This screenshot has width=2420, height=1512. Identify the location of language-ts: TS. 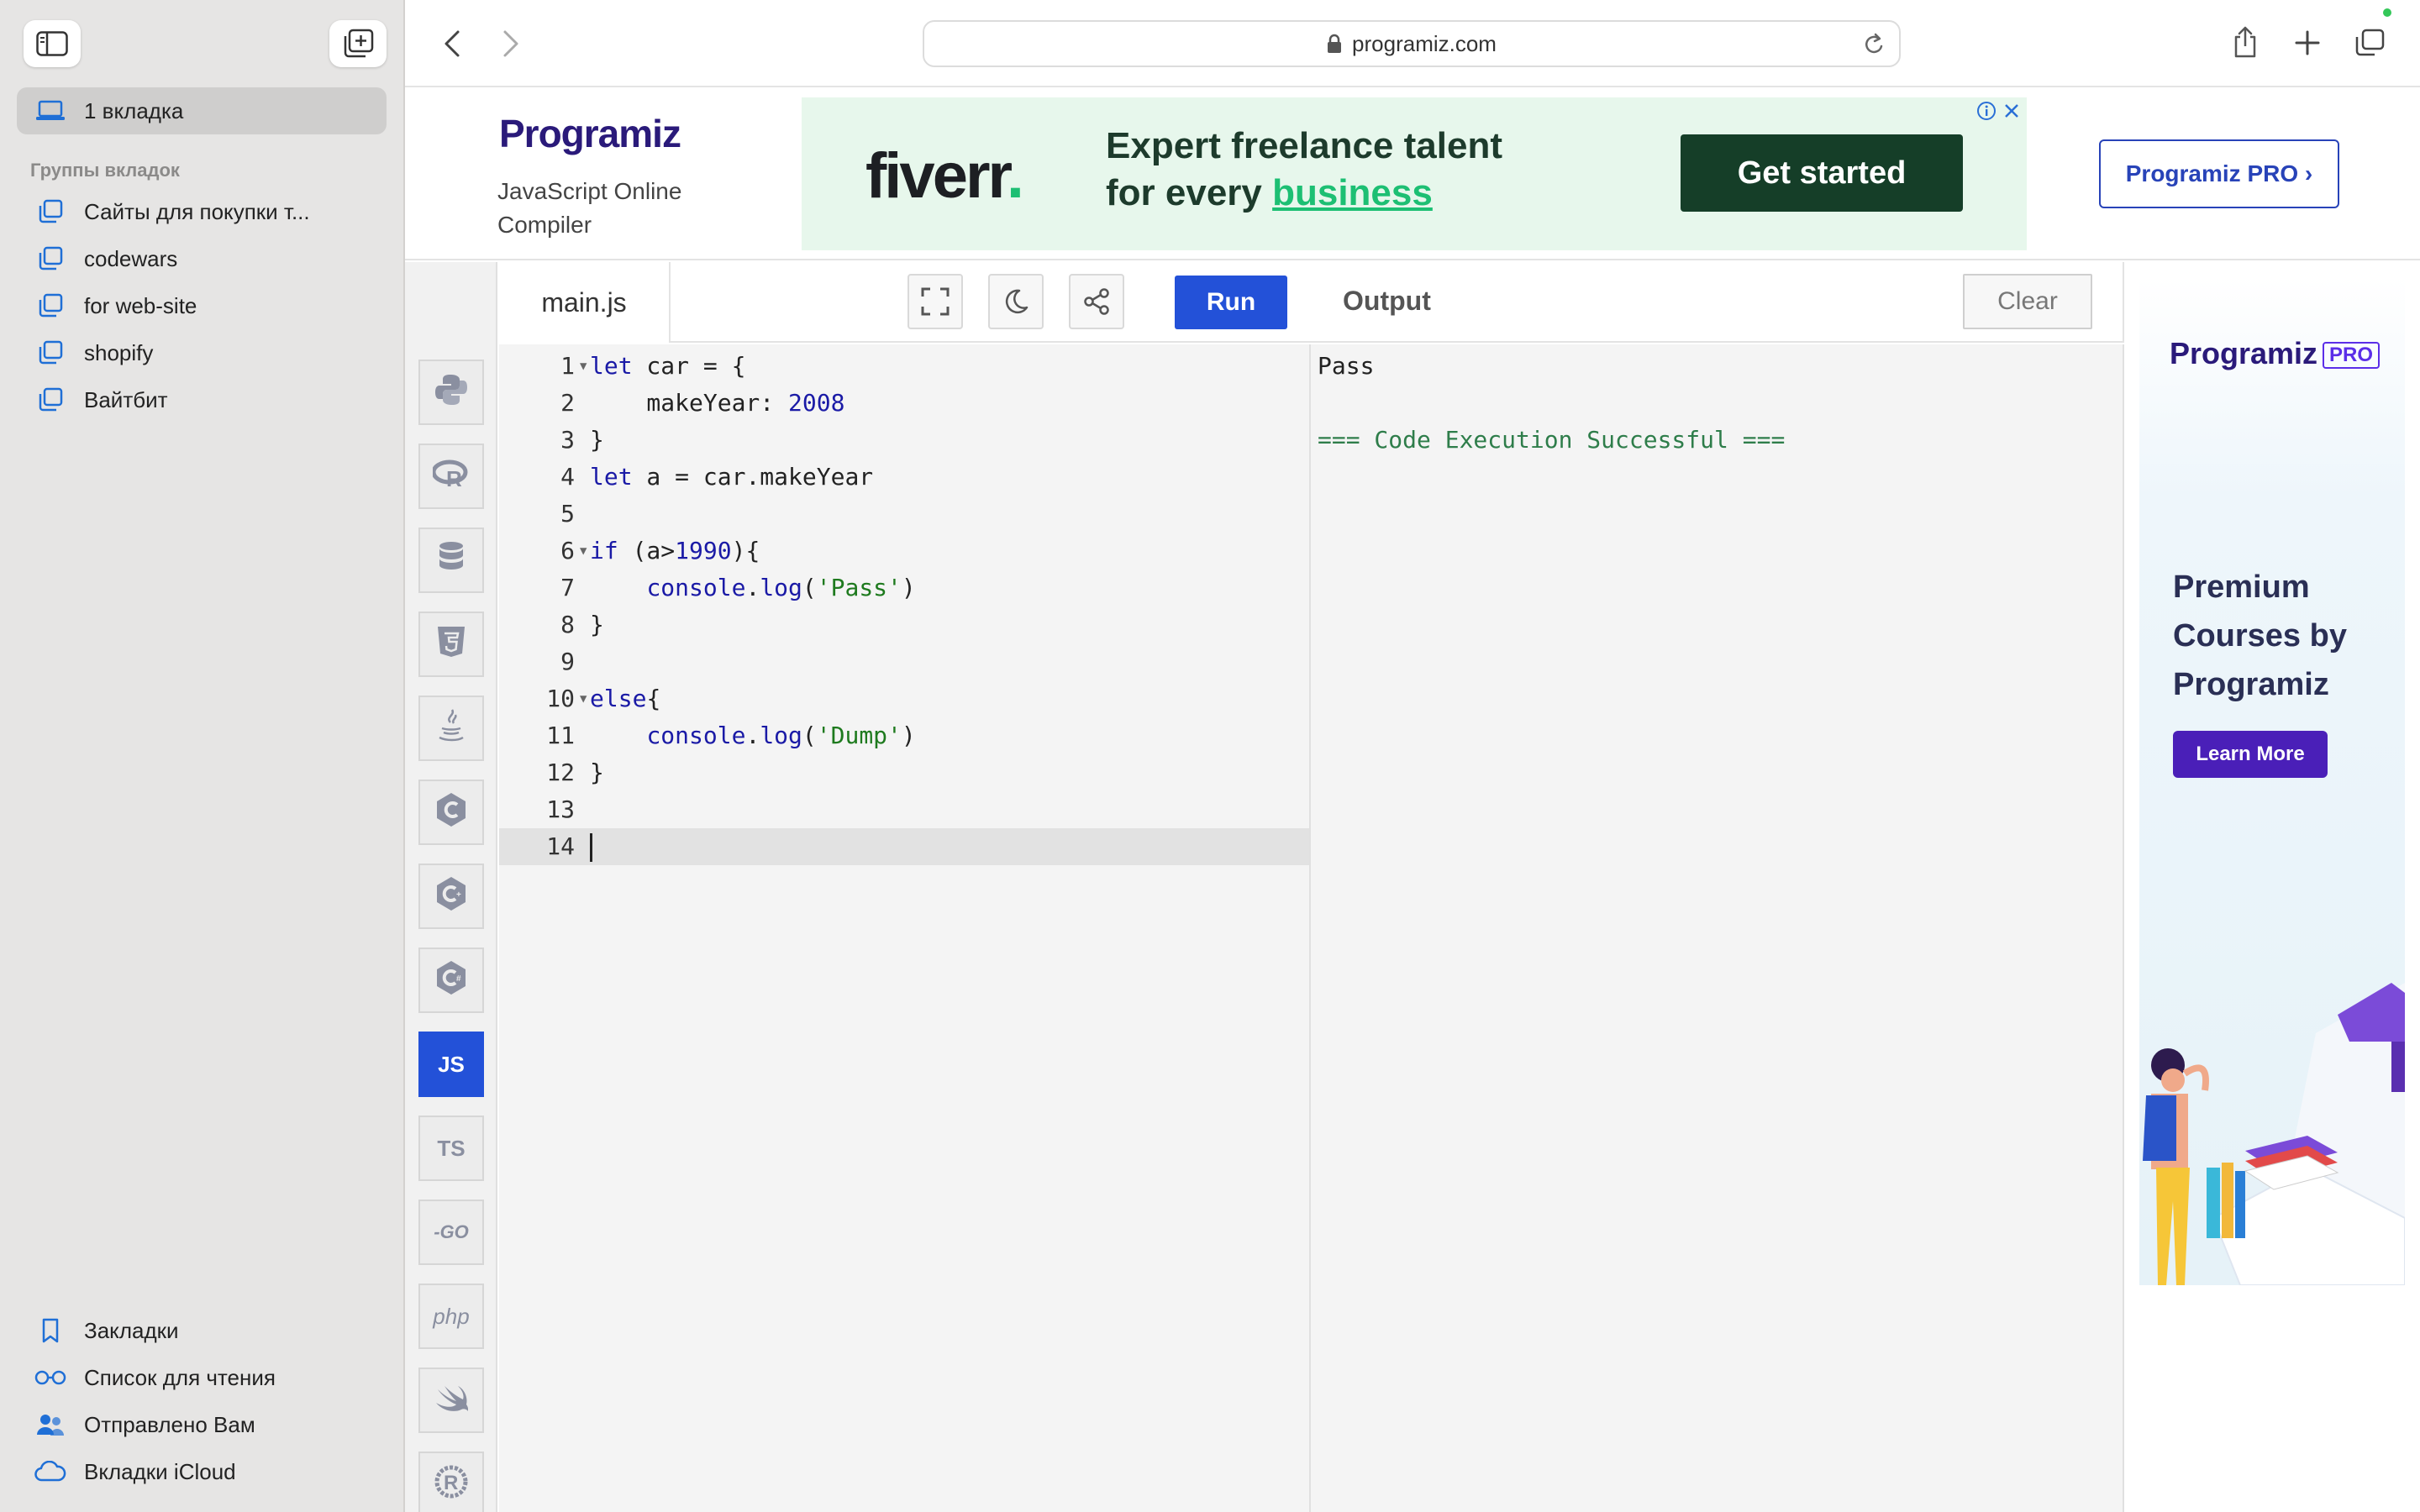
(451, 1148).